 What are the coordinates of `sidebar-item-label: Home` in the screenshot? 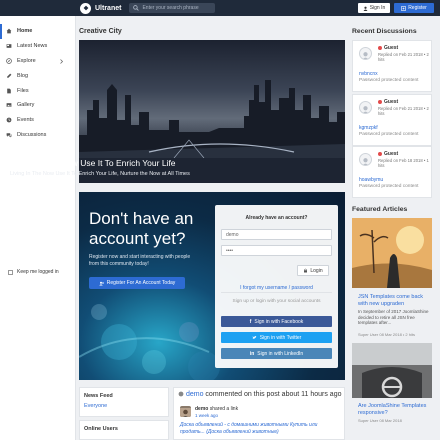 It's located at (25, 31).